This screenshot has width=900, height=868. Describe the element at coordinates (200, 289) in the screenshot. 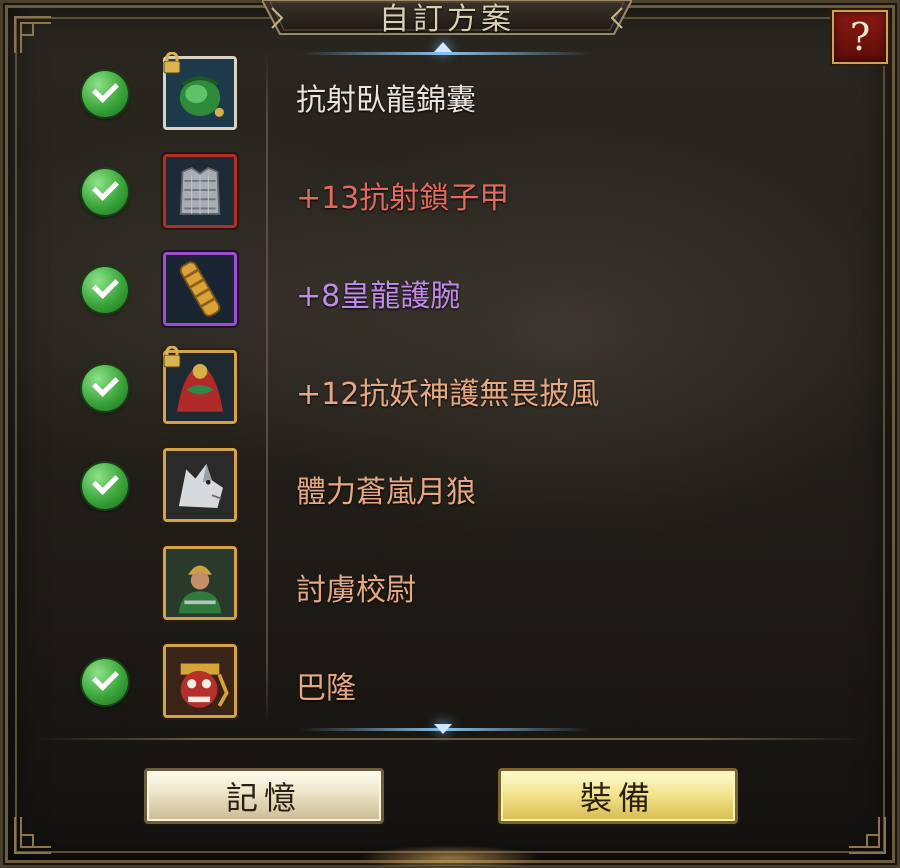

I see `gold-bracer-icon` at that location.